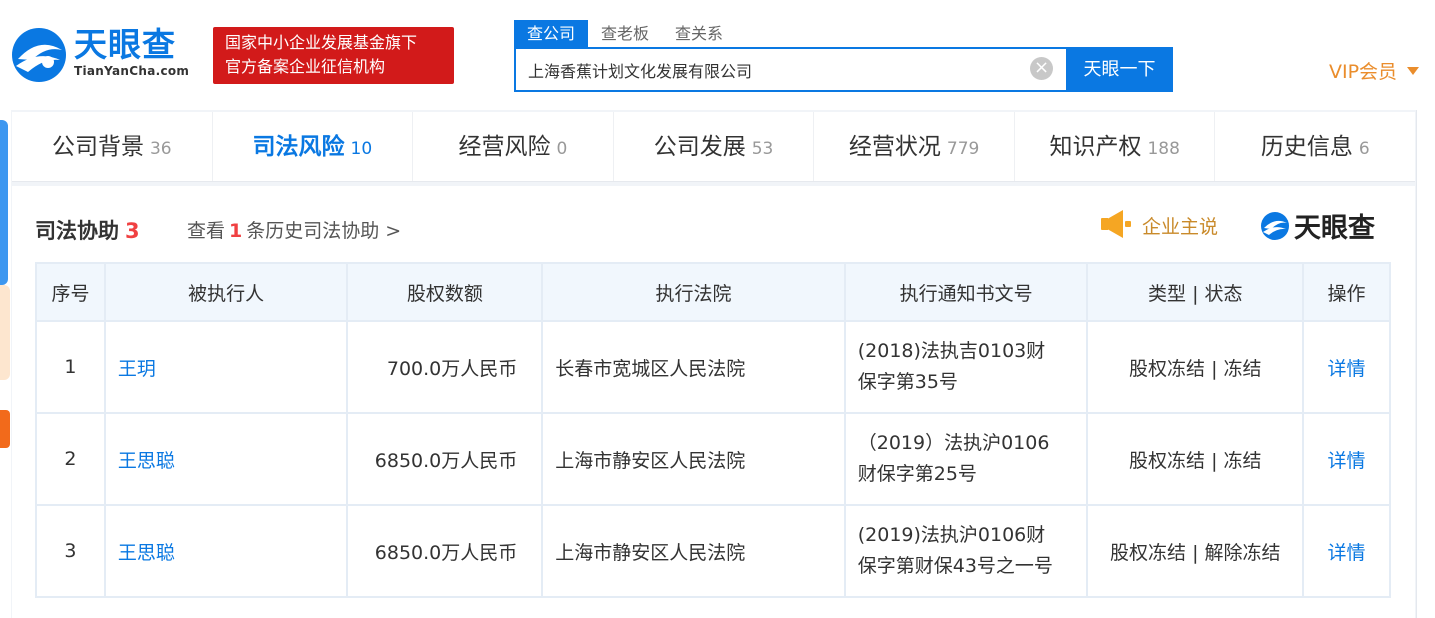 This screenshot has width=1435, height=618. What do you see at coordinates (1195, 551) in the screenshot?
I see `type-status: 股权冻结 | 解除冻结` at bounding box center [1195, 551].